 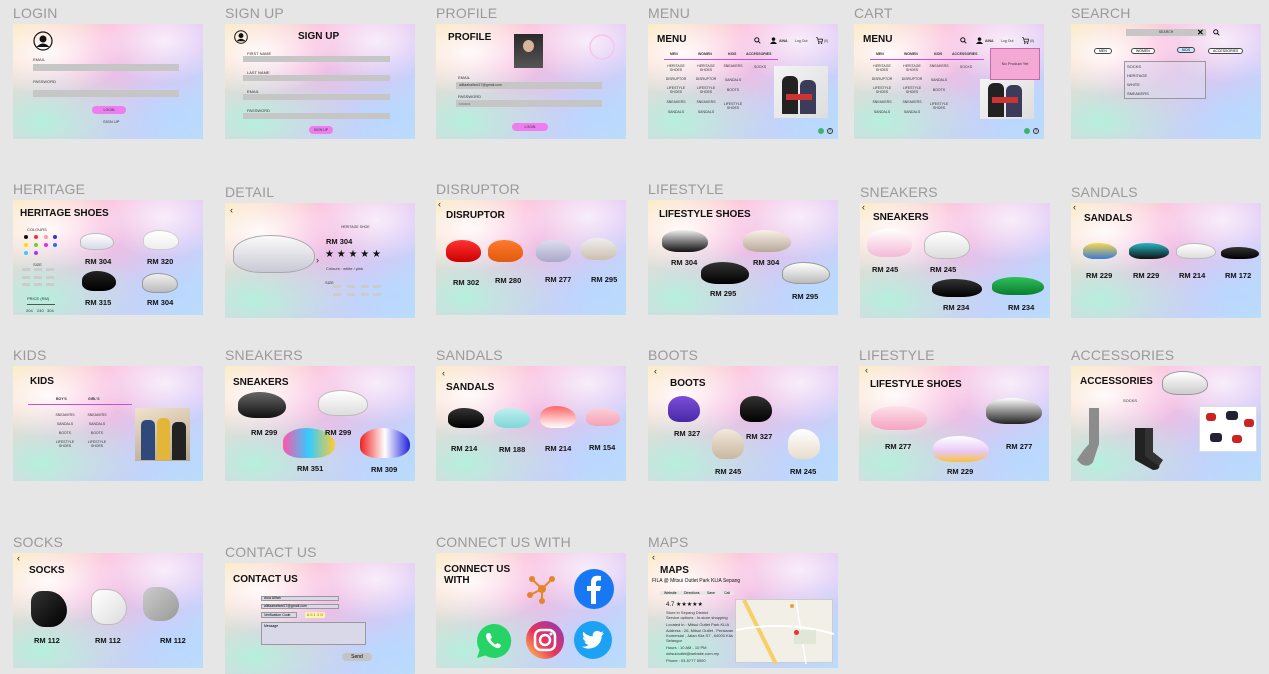 I want to click on close-icon: ✕, so click(x=1200, y=32).